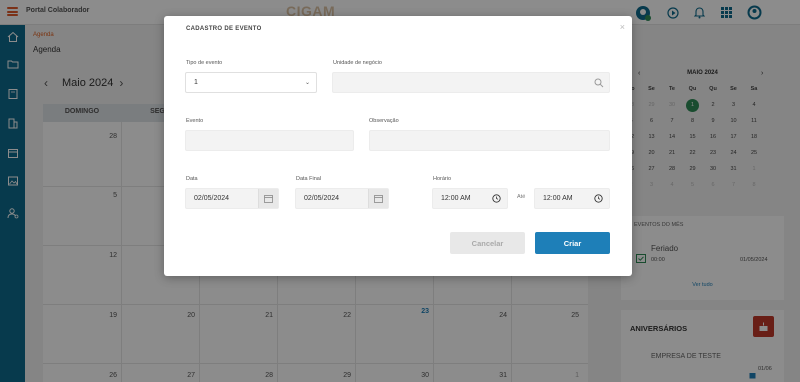 The image size is (800, 382). I want to click on tipo-evento-select: 1 ⌄, so click(251, 82).